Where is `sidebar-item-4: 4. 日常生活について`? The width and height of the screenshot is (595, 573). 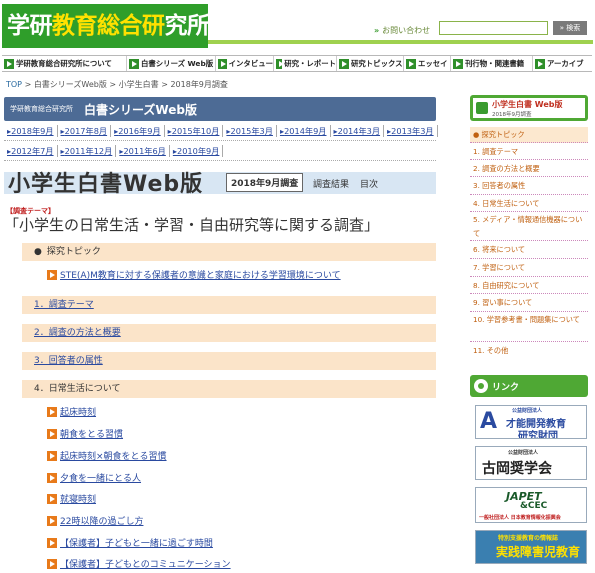
sidebar-item-4: 4. 日常生活について is located at coordinates (529, 203).